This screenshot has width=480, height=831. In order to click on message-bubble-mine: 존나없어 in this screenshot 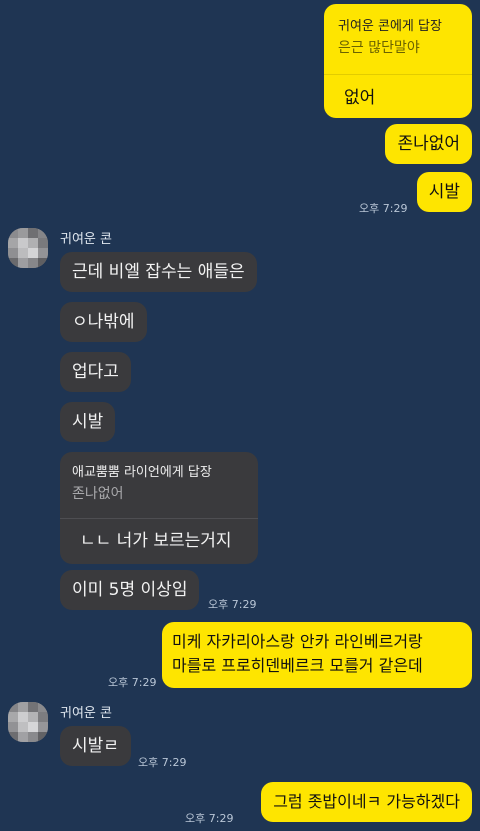, I will do `click(428, 144)`.